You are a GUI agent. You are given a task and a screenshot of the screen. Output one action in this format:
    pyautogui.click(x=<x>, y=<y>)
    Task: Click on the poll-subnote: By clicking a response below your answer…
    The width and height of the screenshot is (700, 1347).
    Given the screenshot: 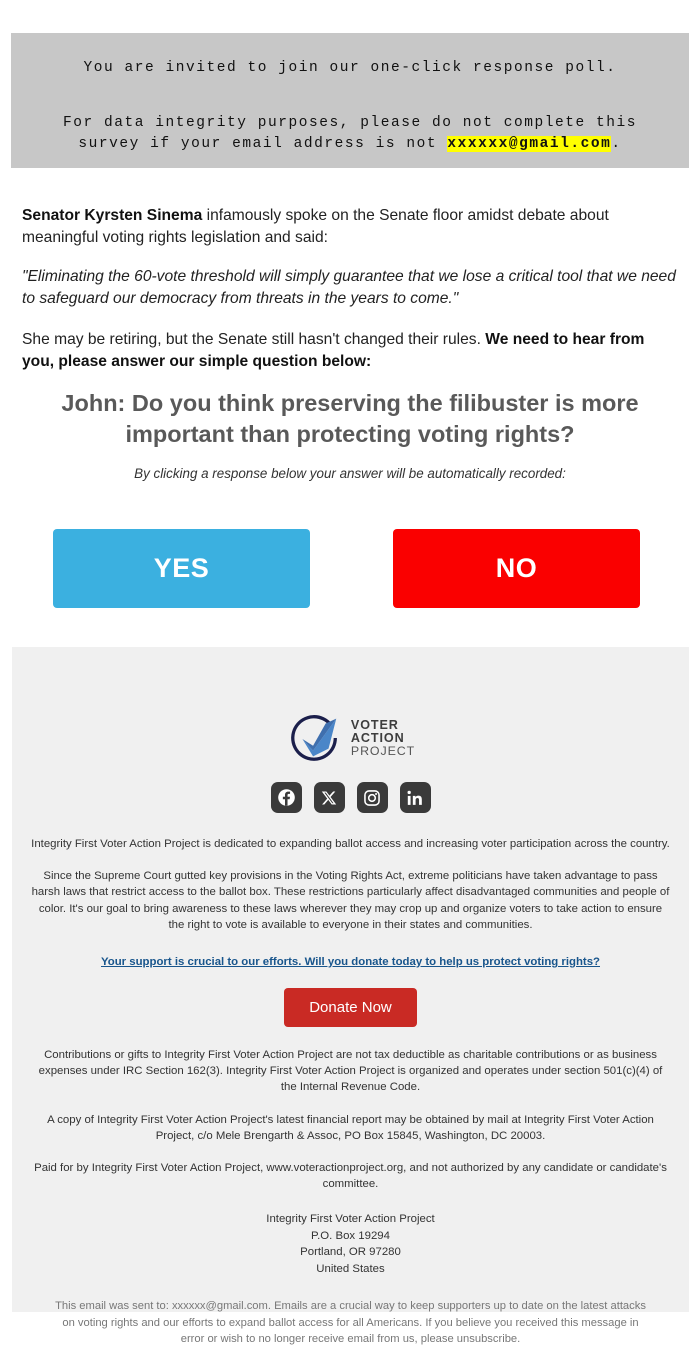 What is the action you would take?
    pyautogui.click(x=350, y=473)
    